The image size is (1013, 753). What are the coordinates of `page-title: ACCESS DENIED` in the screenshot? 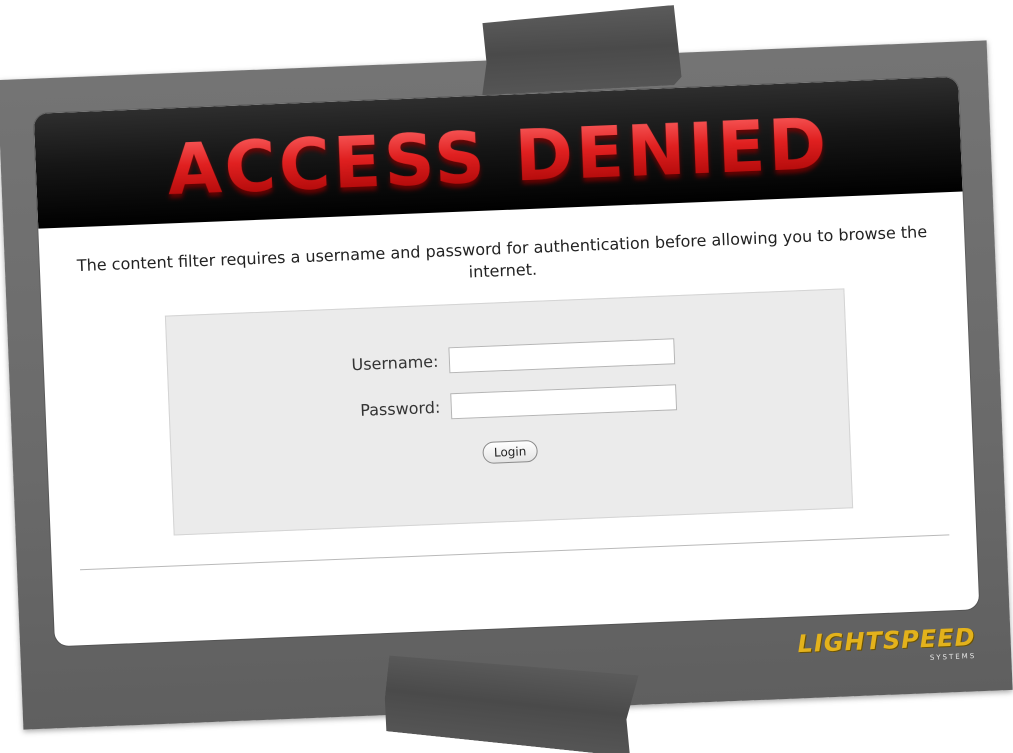 It's located at (498, 156).